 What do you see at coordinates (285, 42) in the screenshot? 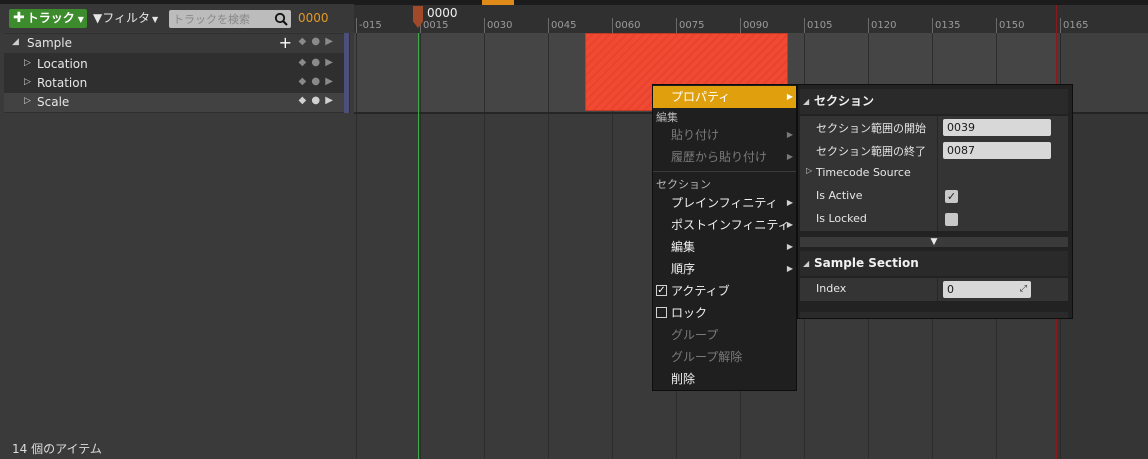
I see `add-plus-icon: +` at bounding box center [285, 42].